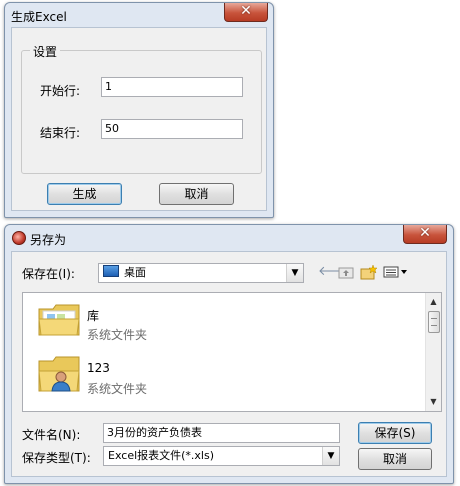  What do you see at coordinates (396, 272) in the screenshot?
I see `view-menu-icon` at bounding box center [396, 272].